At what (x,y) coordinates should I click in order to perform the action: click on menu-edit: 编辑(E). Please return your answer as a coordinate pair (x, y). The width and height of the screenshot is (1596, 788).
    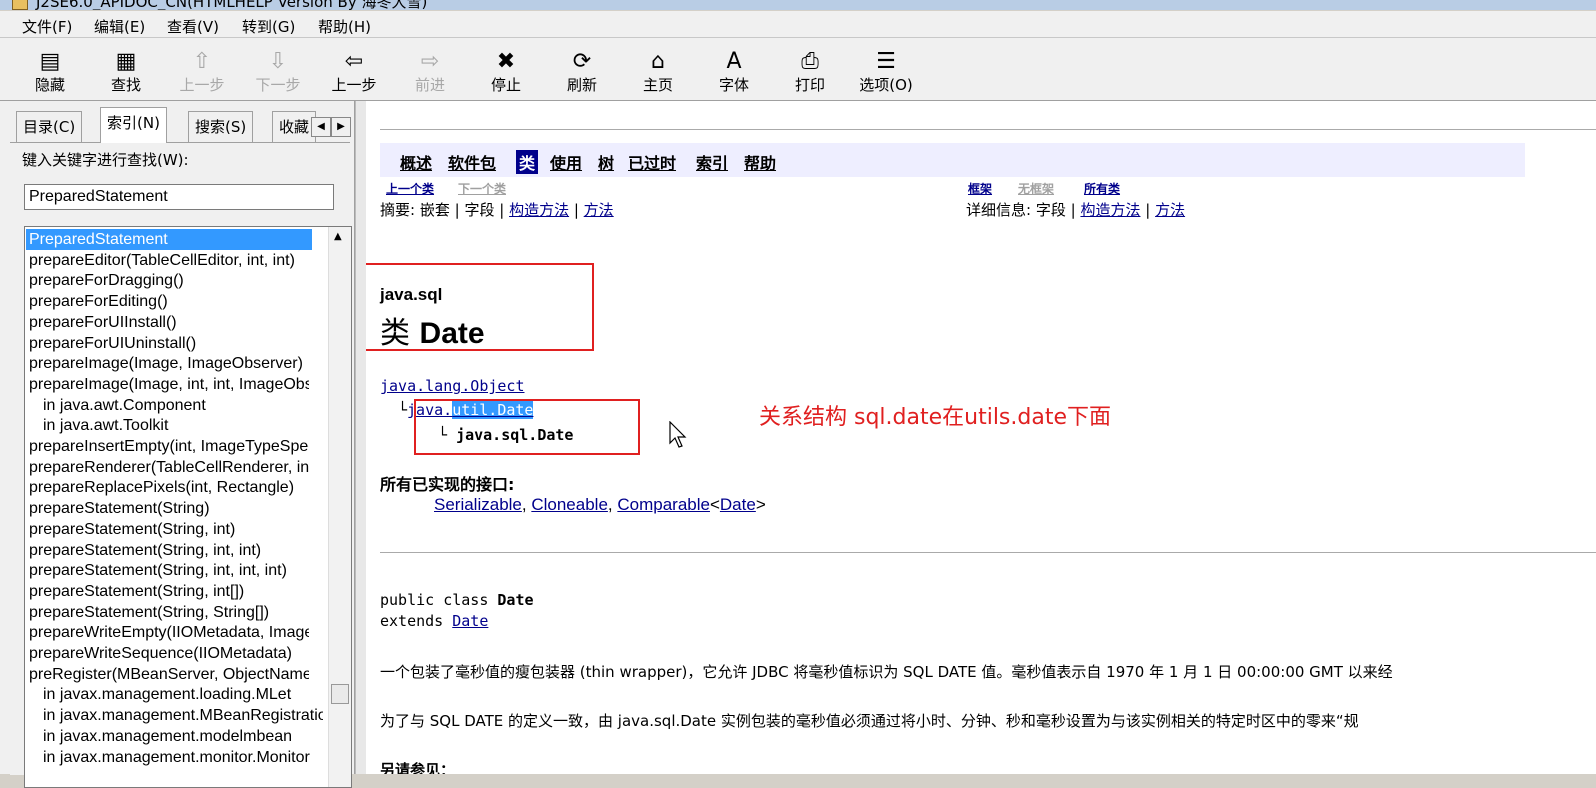
    Looking at the image, I should click on (119, 26).